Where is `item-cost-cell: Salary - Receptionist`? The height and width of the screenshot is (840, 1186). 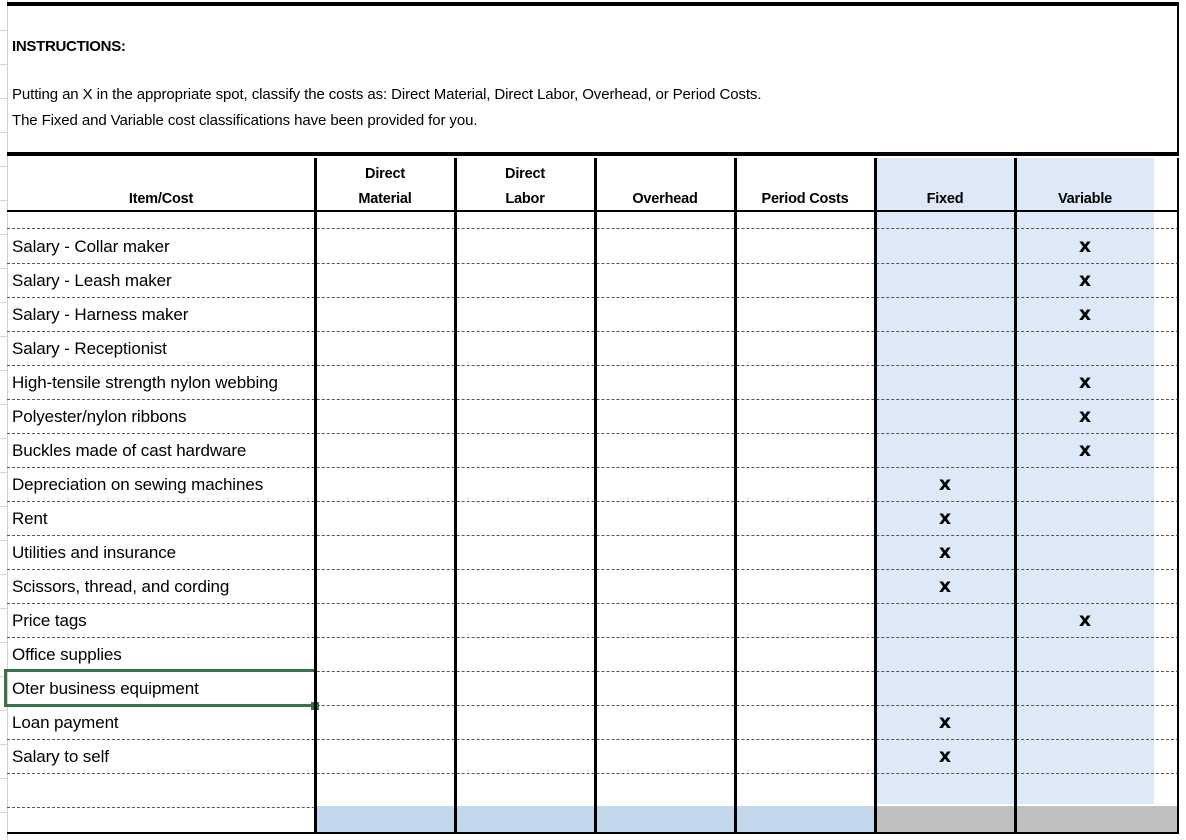
item-cost-cell: Salary - Receptionist is located at coordinates (89, 349).